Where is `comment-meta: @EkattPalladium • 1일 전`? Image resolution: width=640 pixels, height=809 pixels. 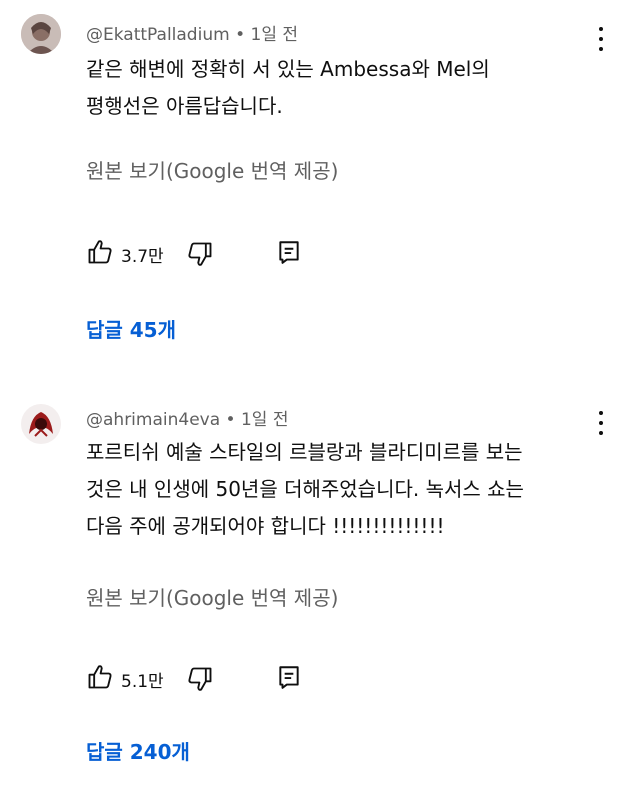
comment-meta: @EkattPalladium • 1일 전 is located at coordinates (192, 32).